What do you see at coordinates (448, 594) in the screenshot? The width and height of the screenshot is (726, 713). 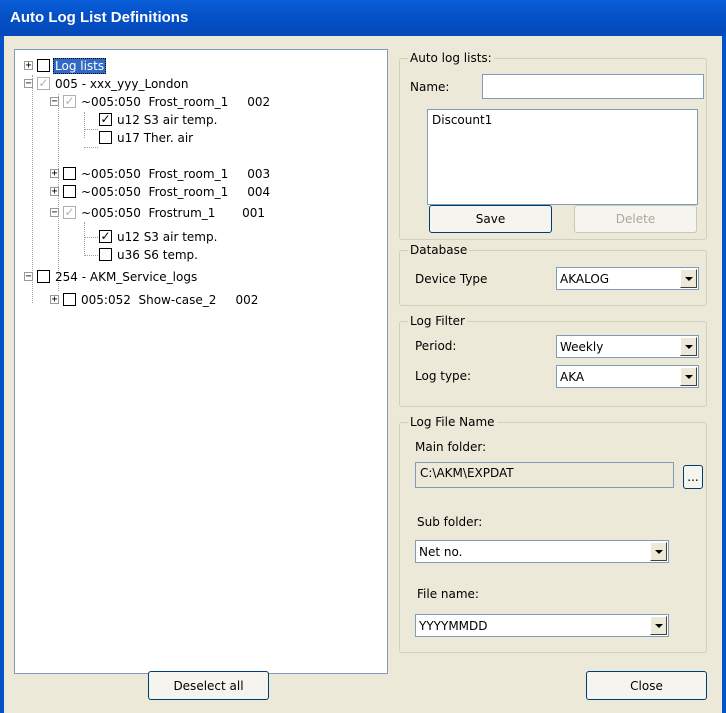 I see `file-name-label: File name:` at bounding box center [448, 594].